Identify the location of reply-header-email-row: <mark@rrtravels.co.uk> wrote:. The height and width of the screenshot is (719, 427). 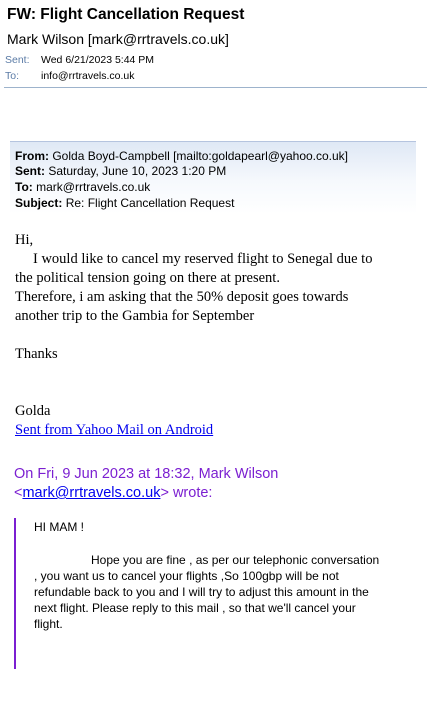
(113, 493).